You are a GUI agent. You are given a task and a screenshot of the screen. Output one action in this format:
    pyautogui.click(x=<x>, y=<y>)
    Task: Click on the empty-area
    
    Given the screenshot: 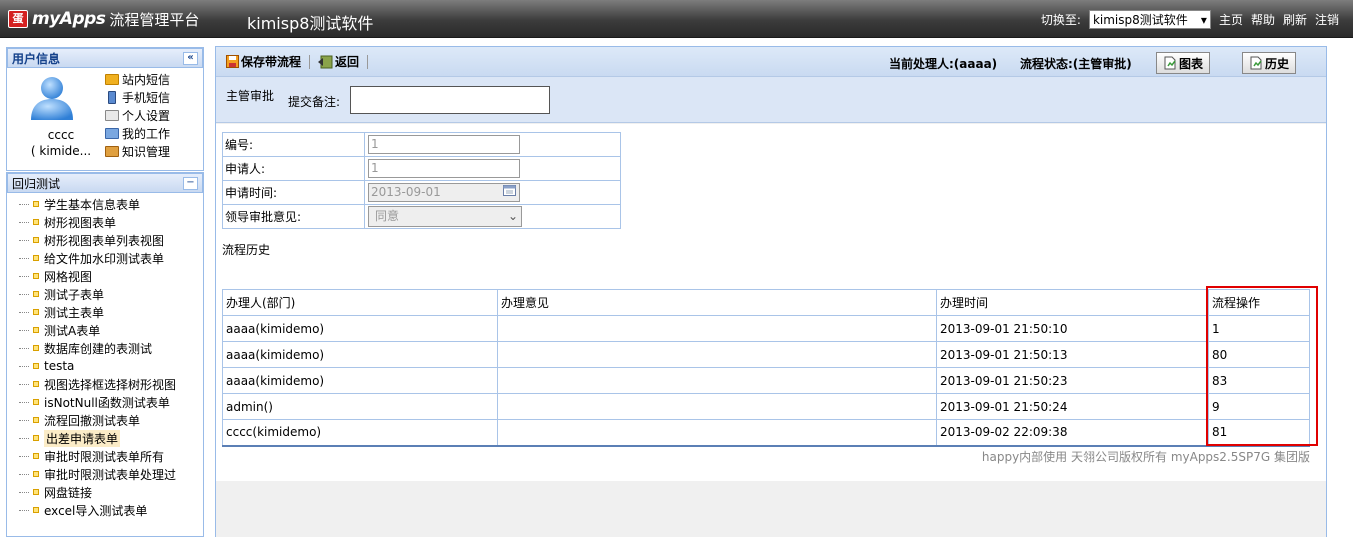 What is the action you would take?
    pyautogui.click(x=771, y=509)
    